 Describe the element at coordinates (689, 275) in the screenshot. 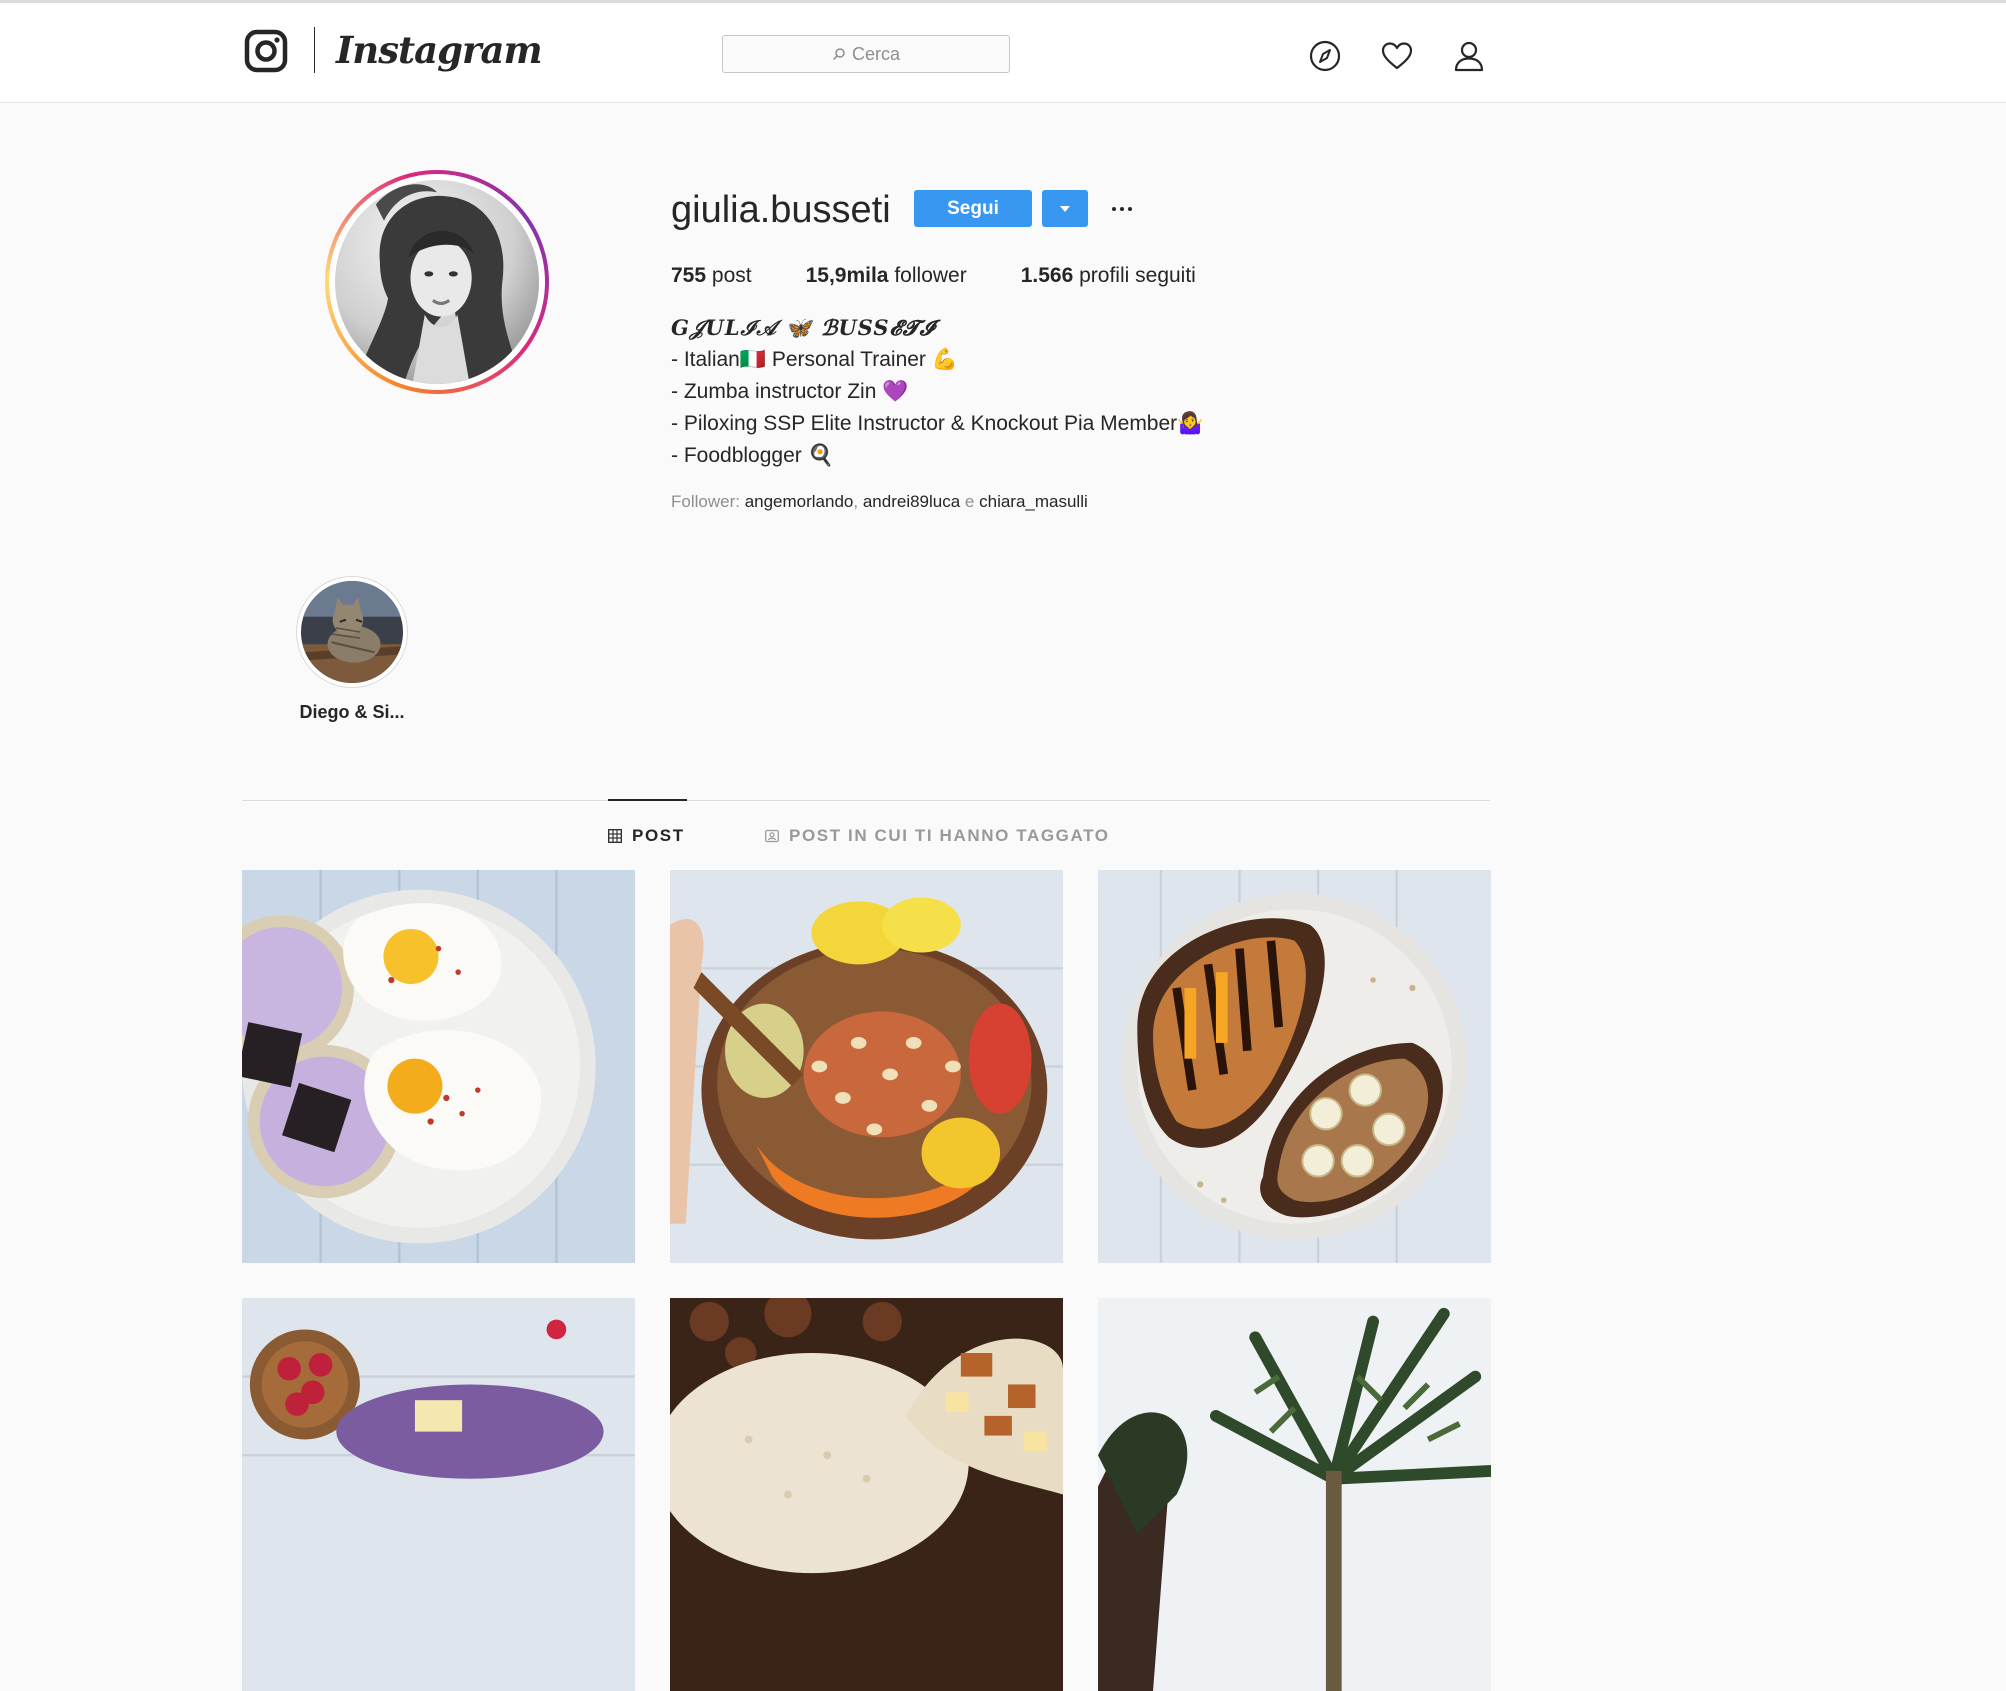

I see `stat-posts-value: 755` at that location.